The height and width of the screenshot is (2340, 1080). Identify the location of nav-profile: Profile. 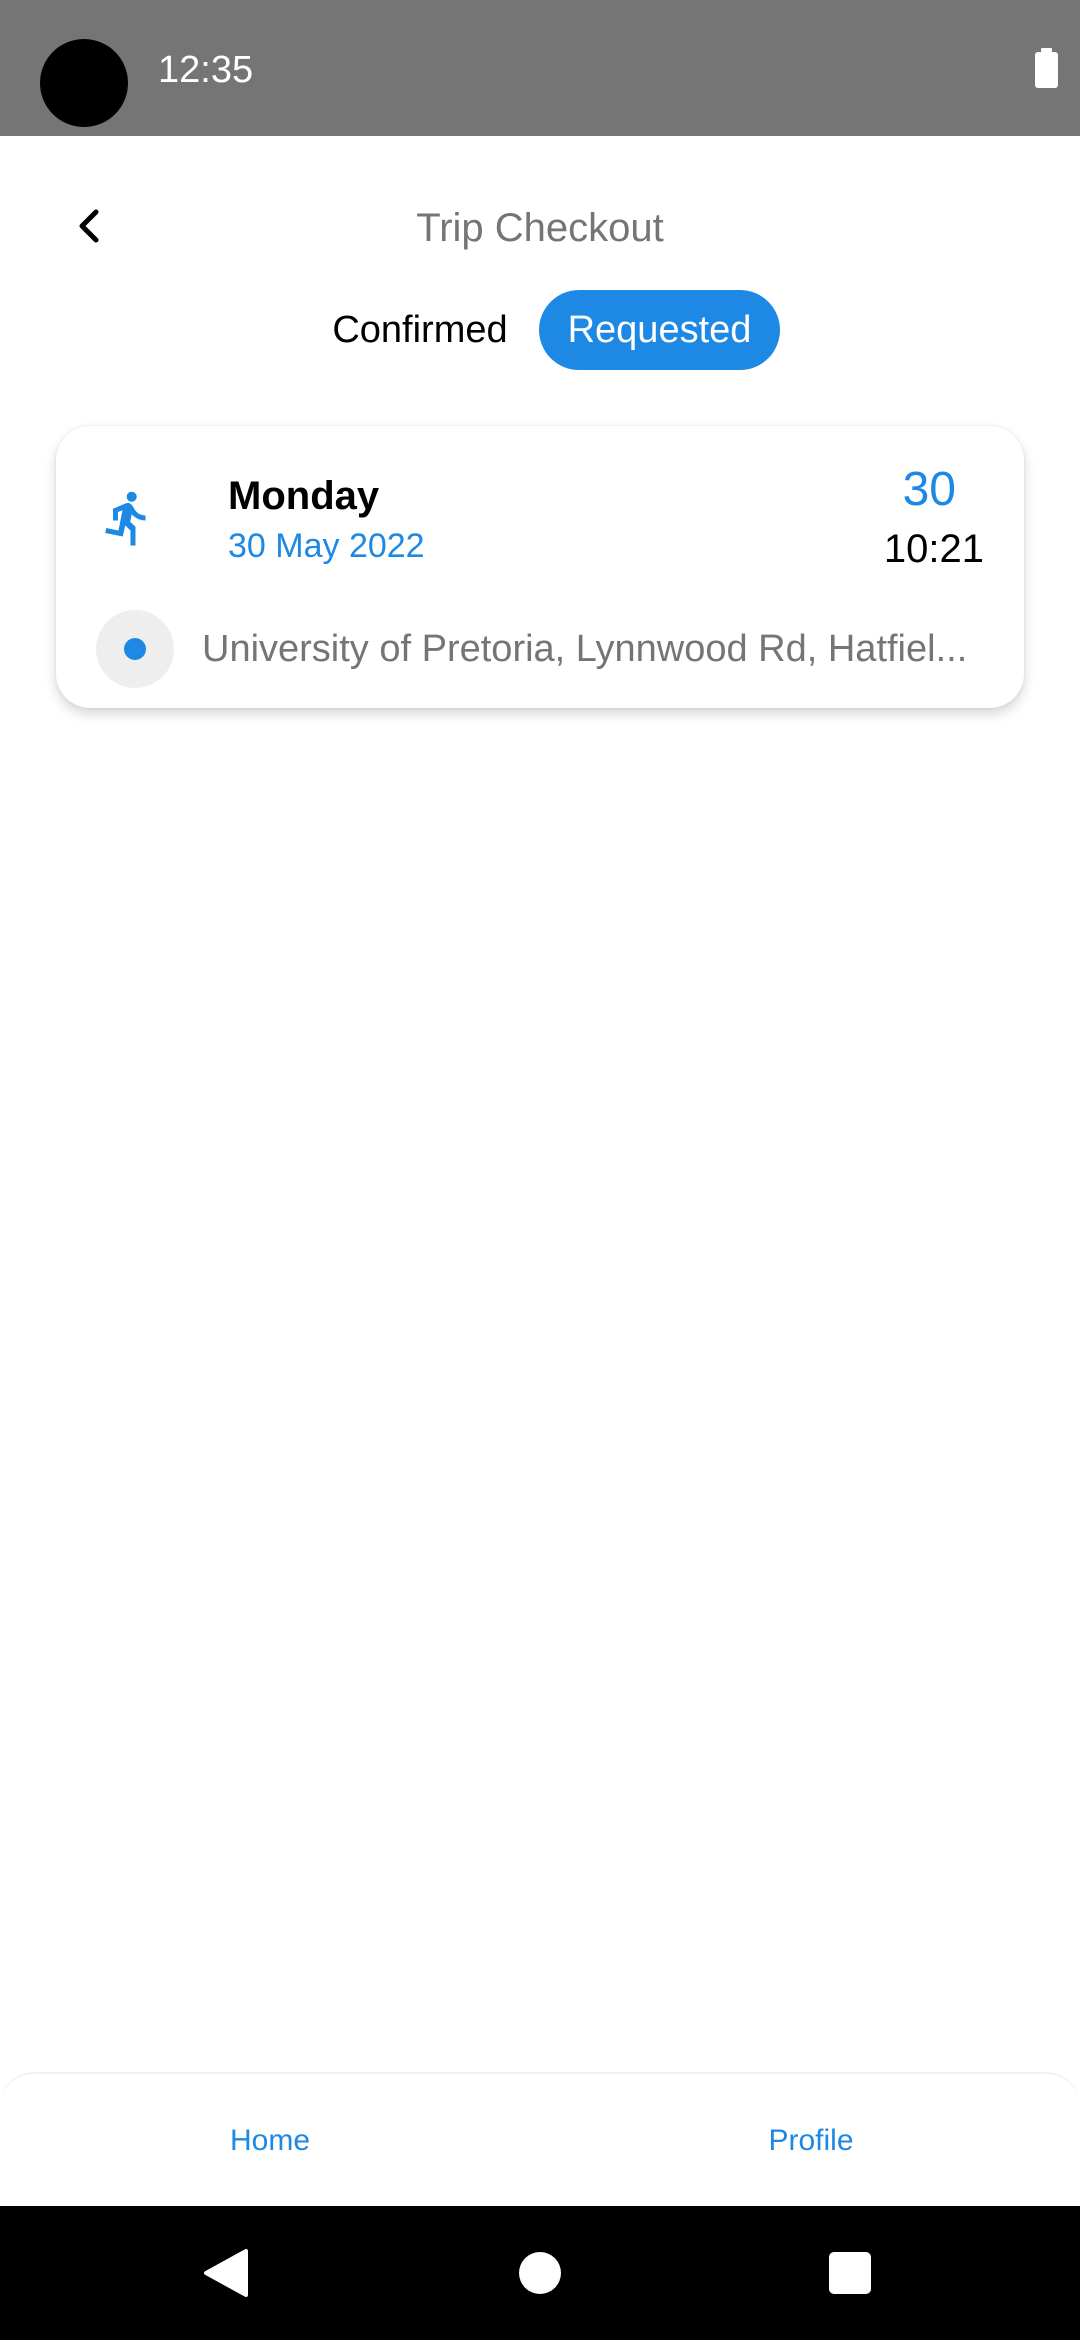
(811, 2141).